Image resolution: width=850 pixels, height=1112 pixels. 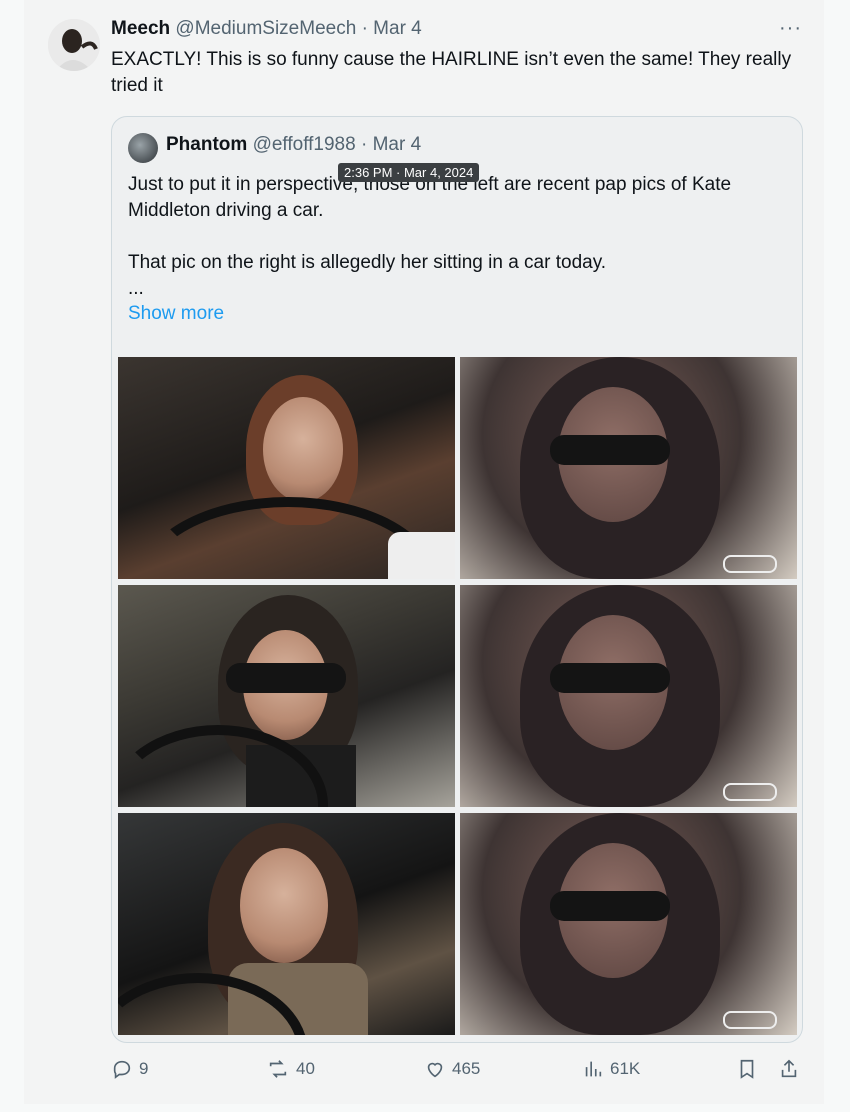 I want to click on share-button, so click(x=789, y=1069).